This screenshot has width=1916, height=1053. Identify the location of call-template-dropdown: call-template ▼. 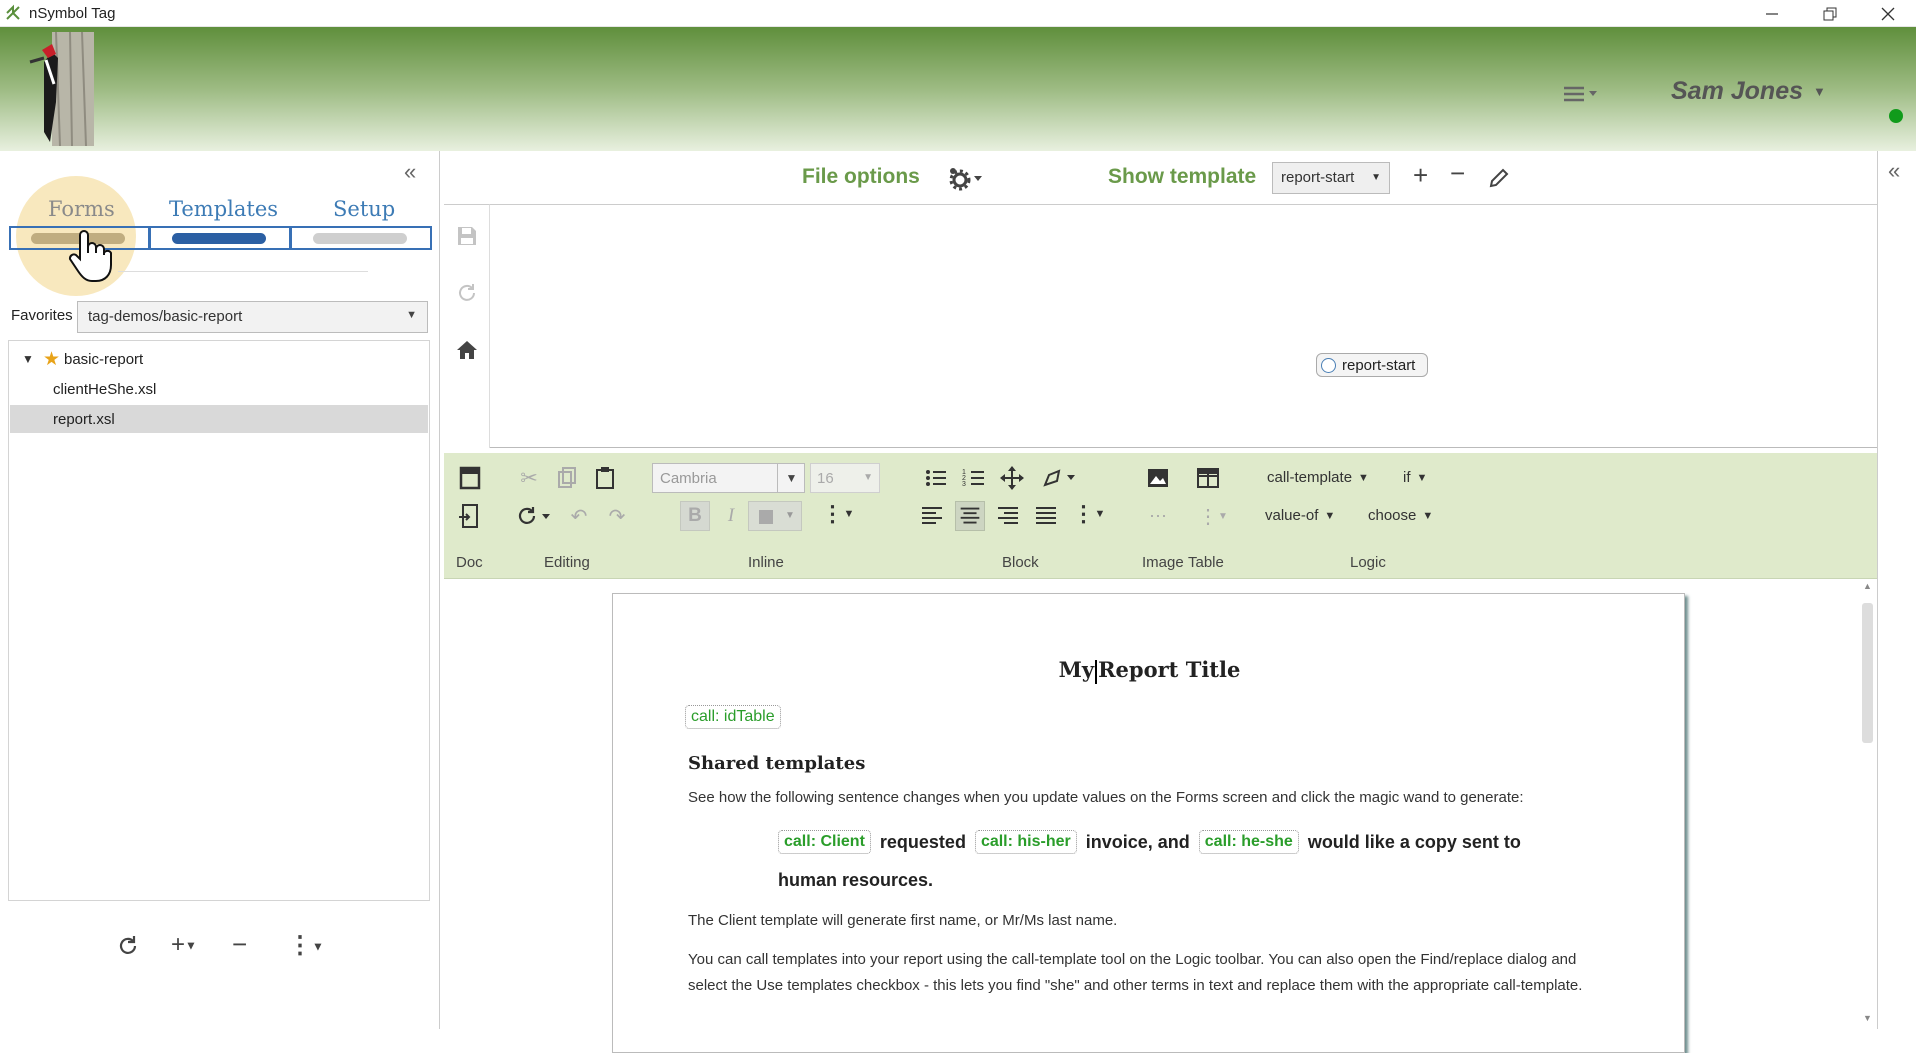
(1318, 477).